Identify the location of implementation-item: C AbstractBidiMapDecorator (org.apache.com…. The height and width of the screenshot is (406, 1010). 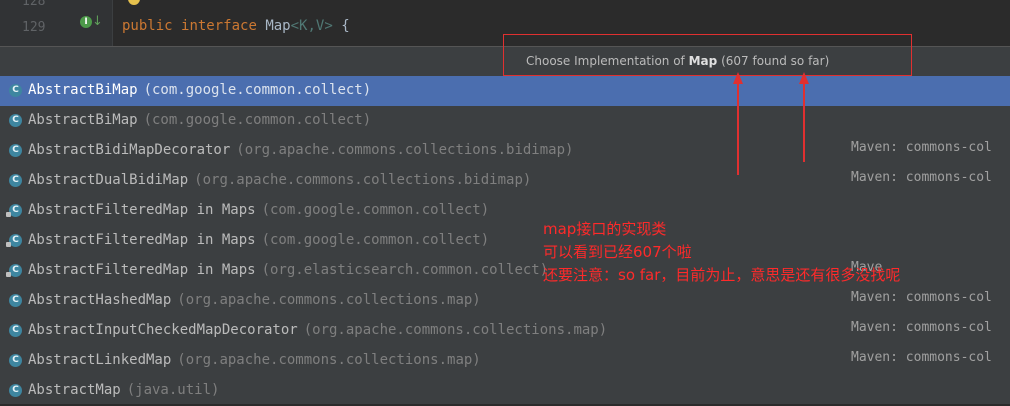
(505, 151).